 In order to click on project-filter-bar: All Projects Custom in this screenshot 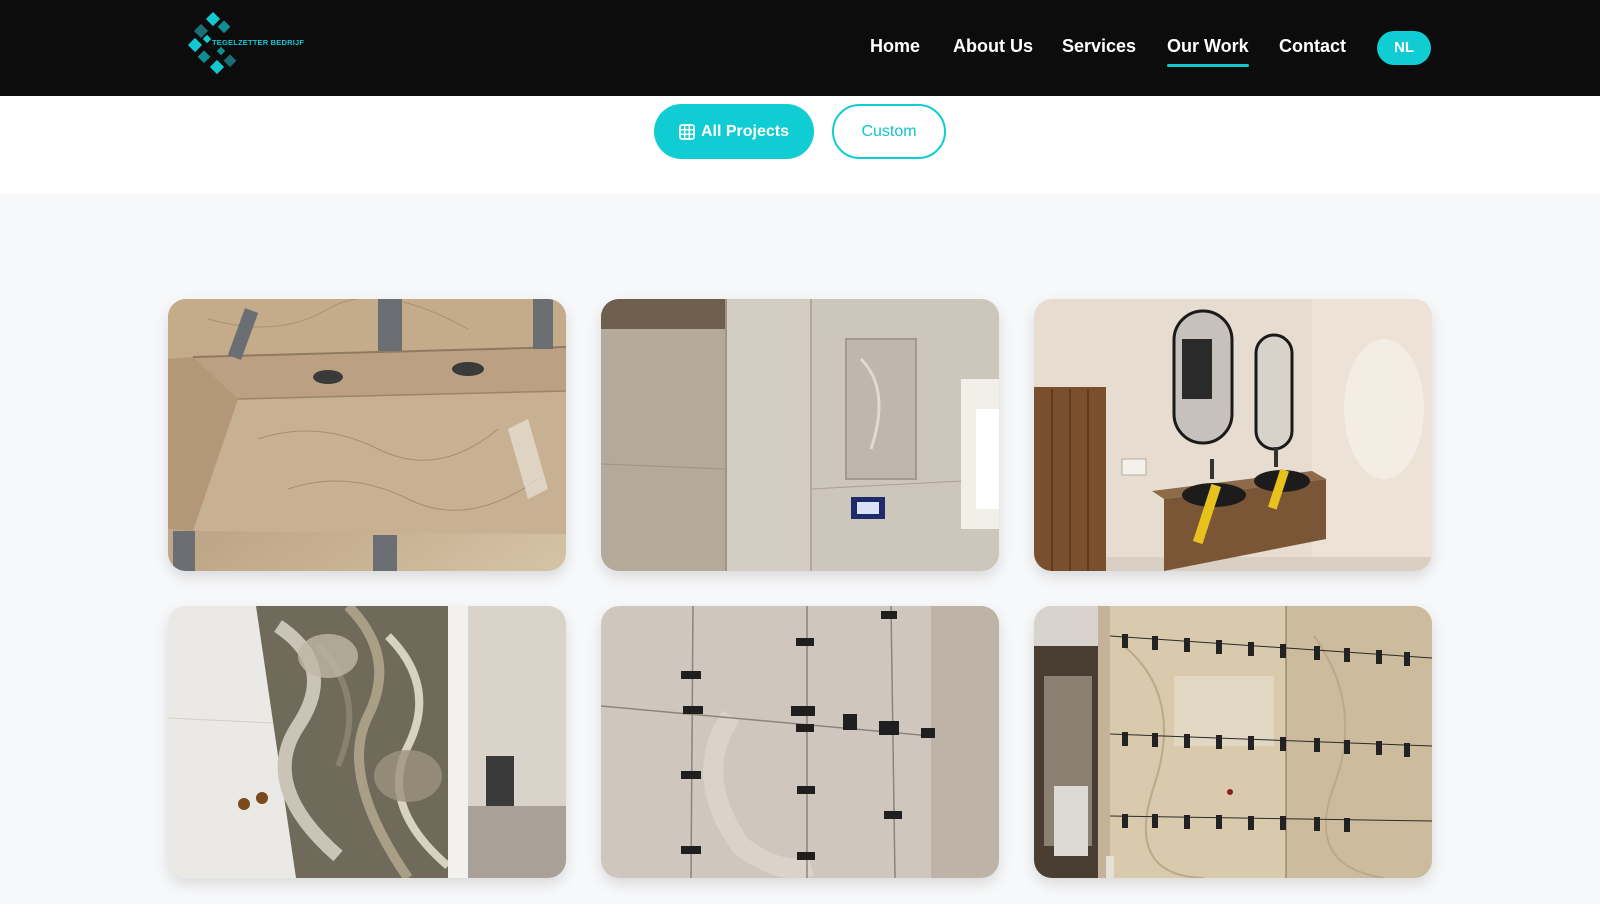, I will do `click(800, 145)`.